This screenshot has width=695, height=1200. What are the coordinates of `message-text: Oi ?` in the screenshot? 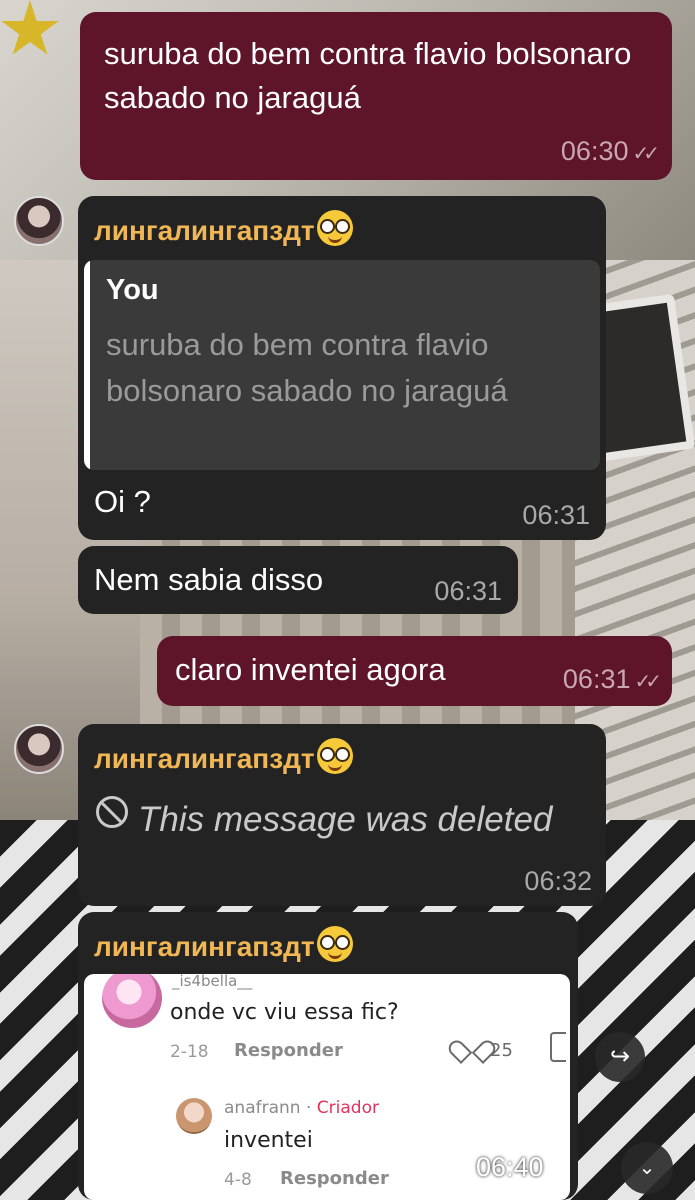 It's located at (122, 501).